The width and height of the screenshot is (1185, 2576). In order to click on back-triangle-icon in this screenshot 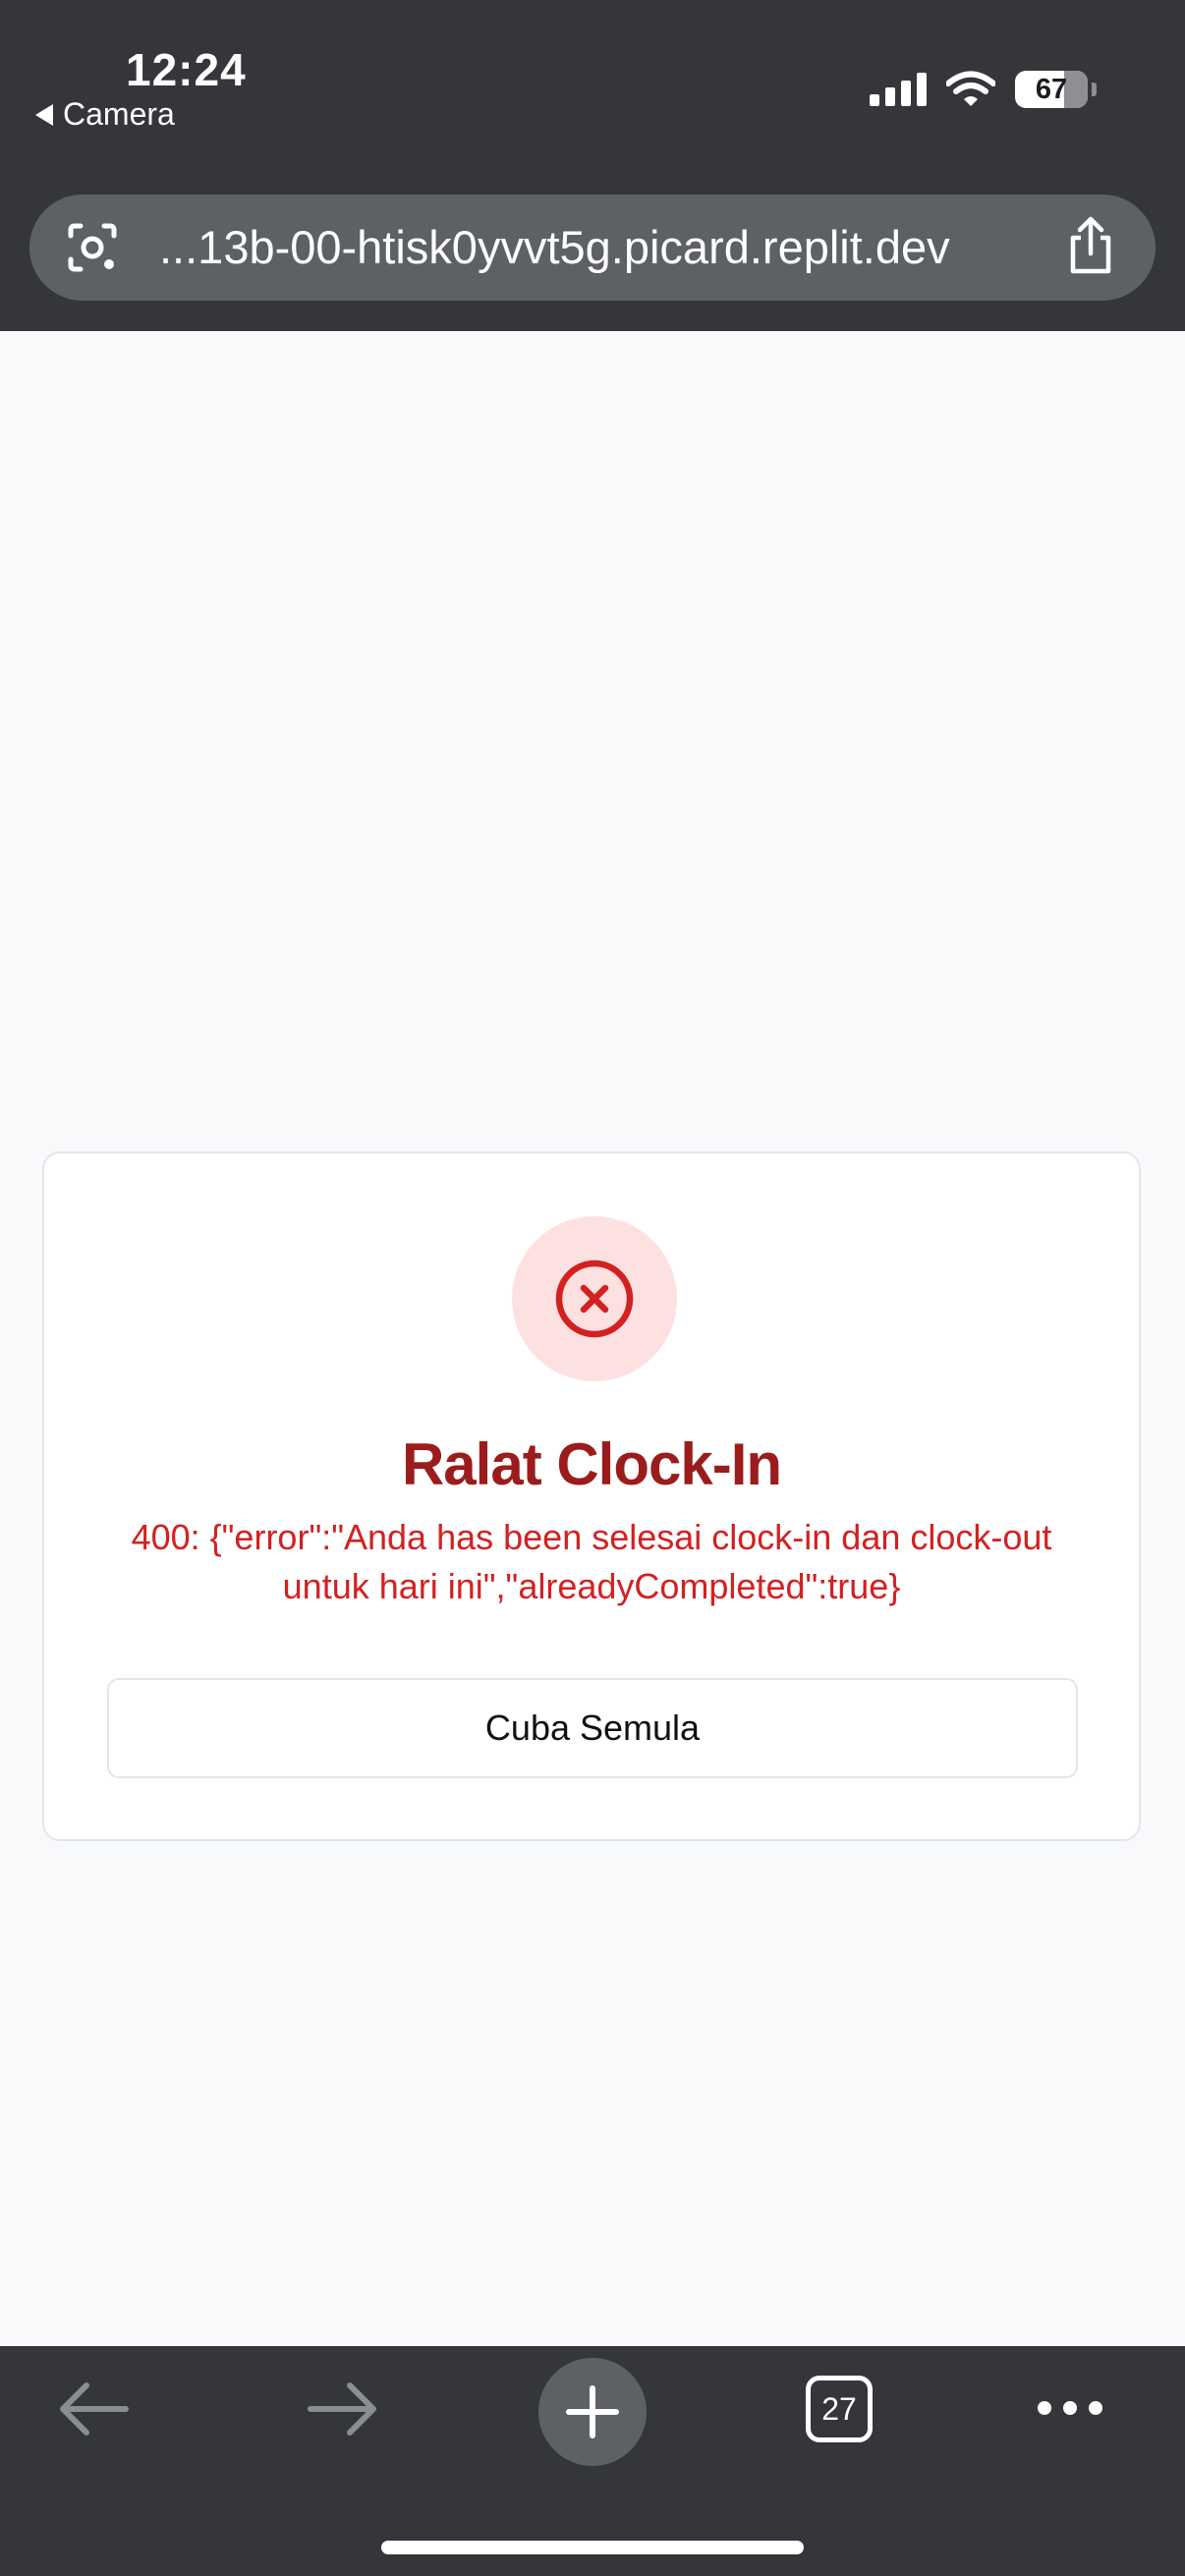, I will do `click(44, 114)`.